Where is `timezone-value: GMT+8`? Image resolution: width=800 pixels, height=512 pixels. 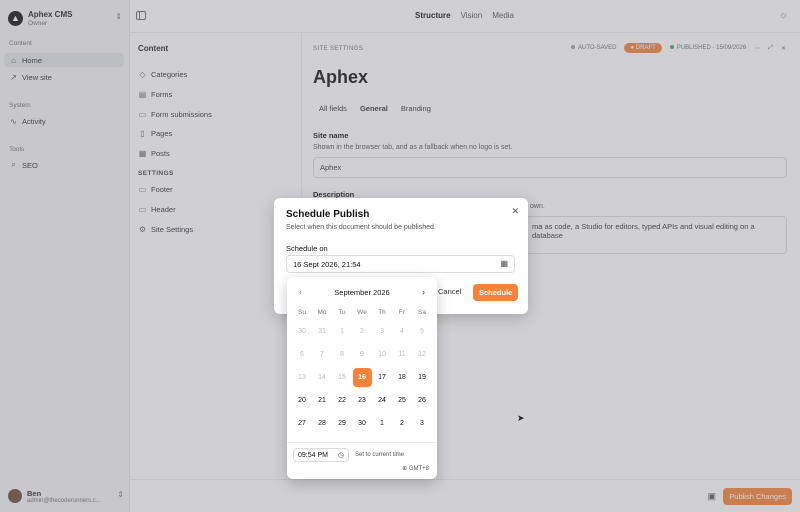
timezone-value: GMT+8 is located at coordinates (418, 469).